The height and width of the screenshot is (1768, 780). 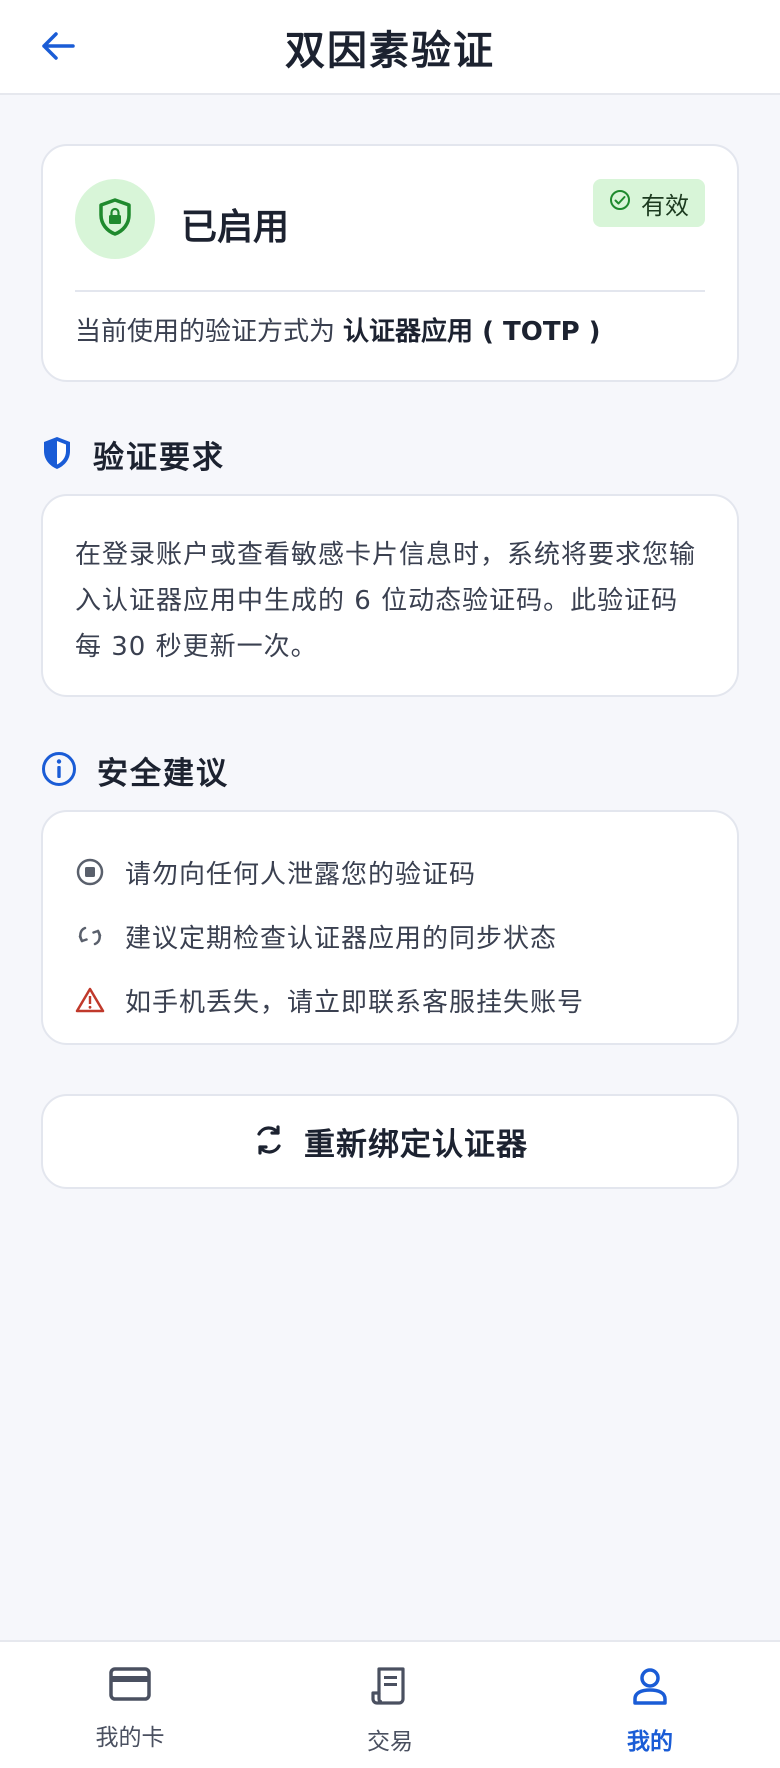 I want to click on nav-label: 我的, so click(x=650, y=1742).